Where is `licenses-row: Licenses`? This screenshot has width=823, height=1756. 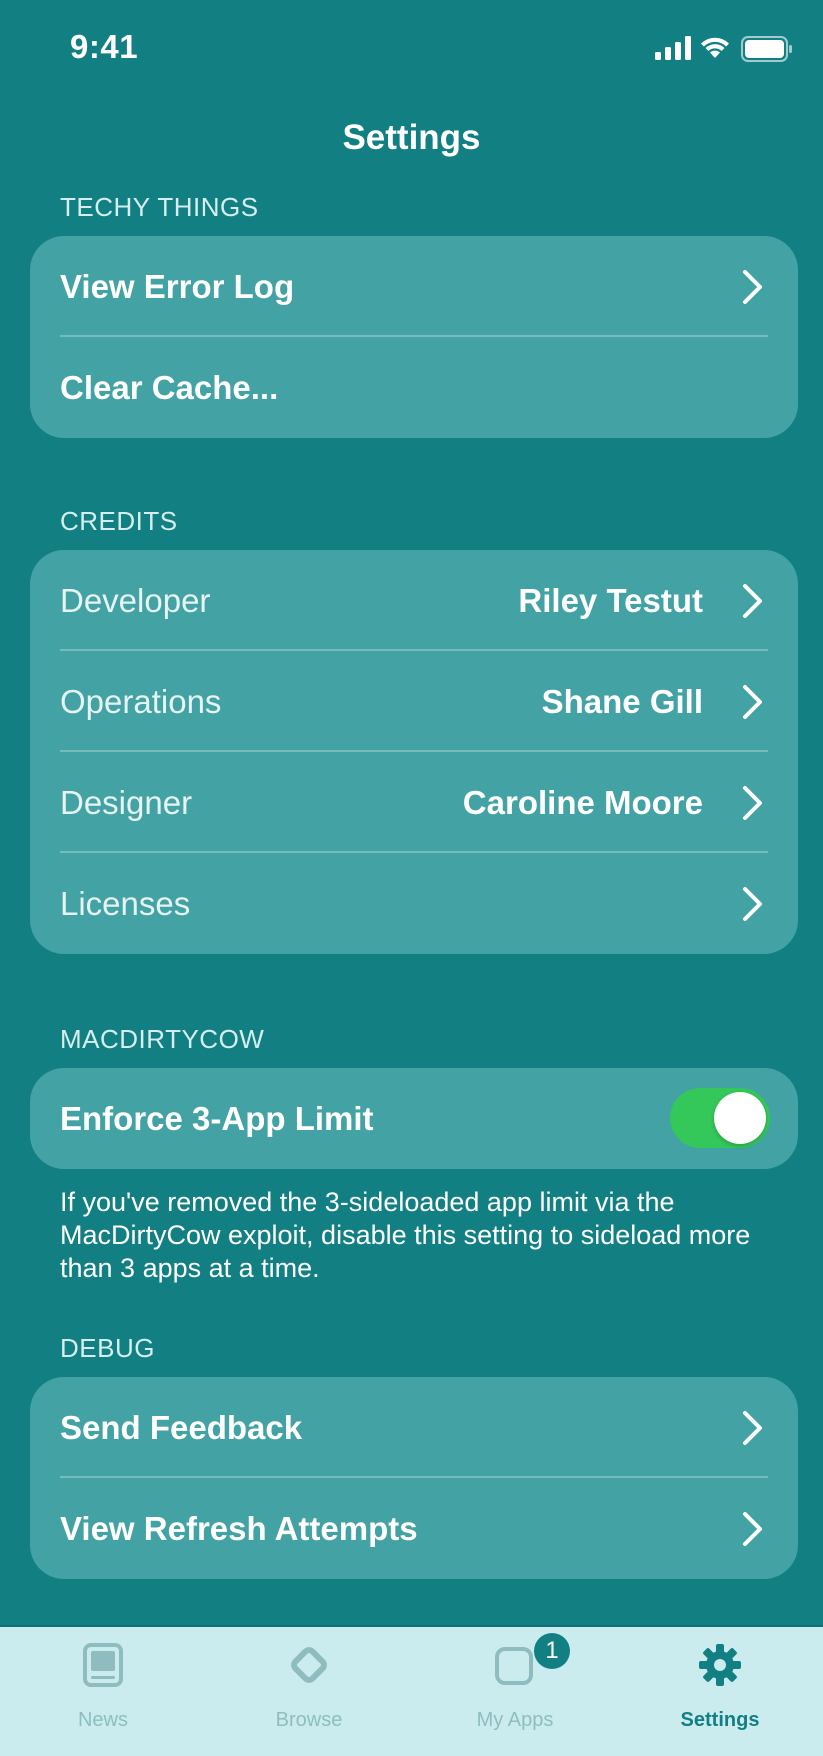
licenses-row: Licenses is located at coordinates (414, 903).